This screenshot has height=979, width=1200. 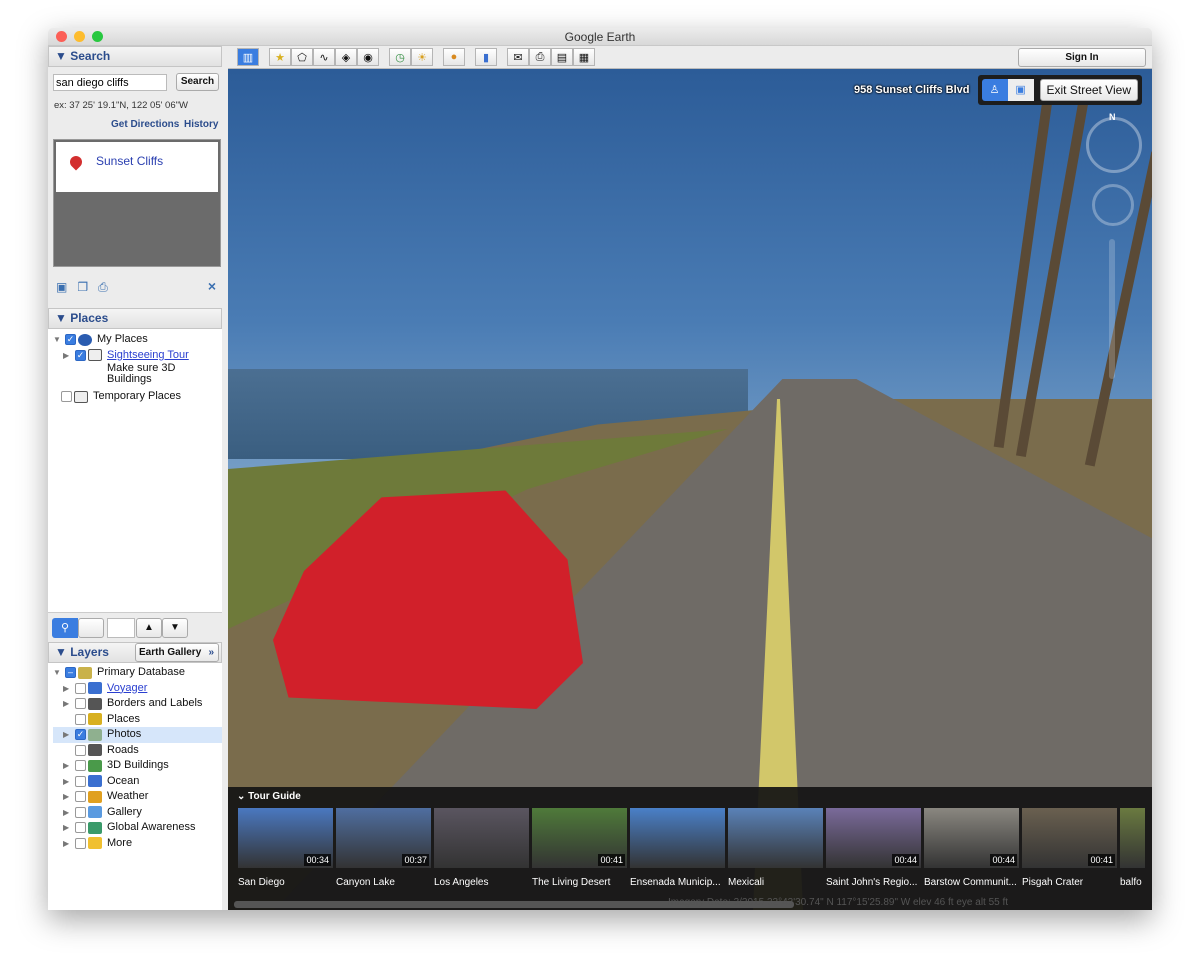 I want to click on ruler-icon: ▮, so click(x=486, y=57).